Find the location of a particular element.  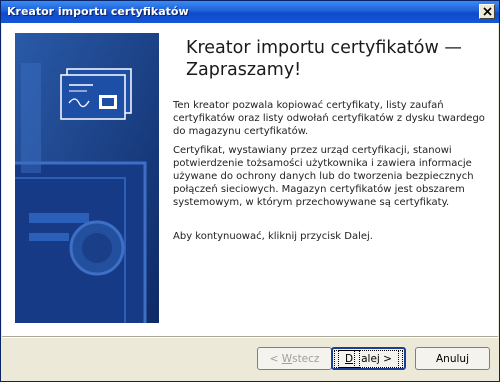

close-button is located at coordinates (487, 11).